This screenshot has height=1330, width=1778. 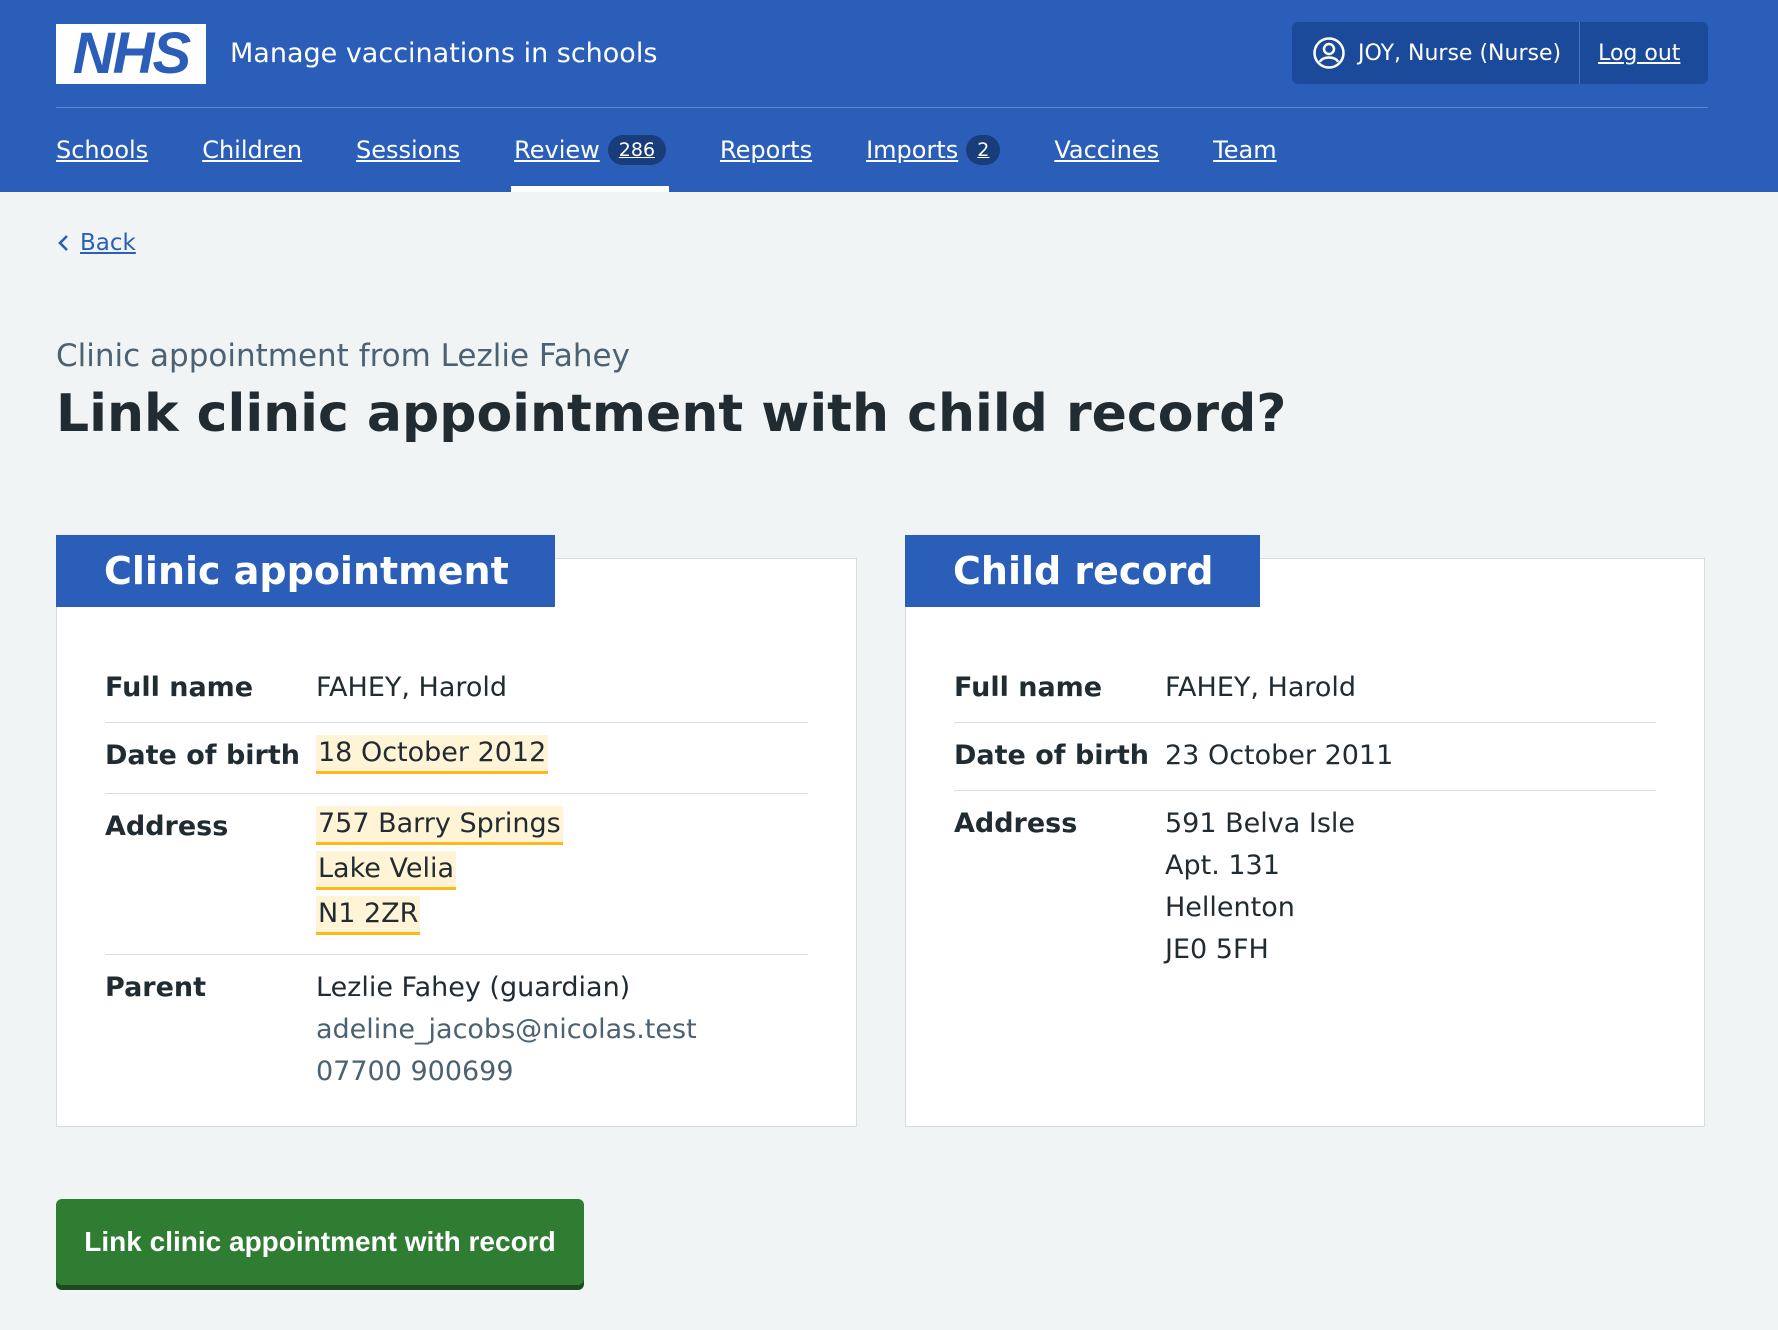 What do you see at coordinates (343, 356) in the screenshot?
I see `page-caption: Clinic appointment from Lezlie Fahey` at bounding box center [343, 356].